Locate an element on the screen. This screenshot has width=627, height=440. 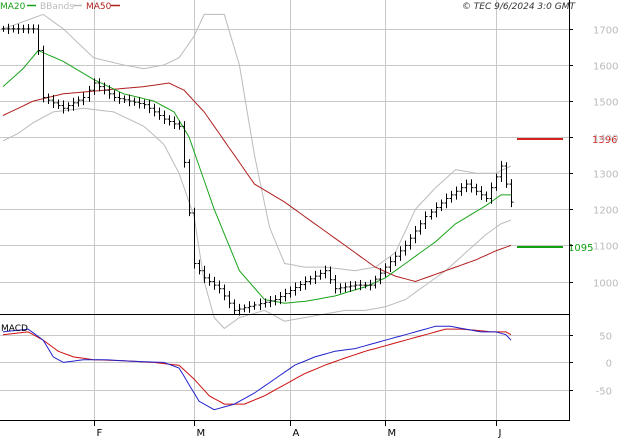
month-label: J is located at coordinates (500, 433).